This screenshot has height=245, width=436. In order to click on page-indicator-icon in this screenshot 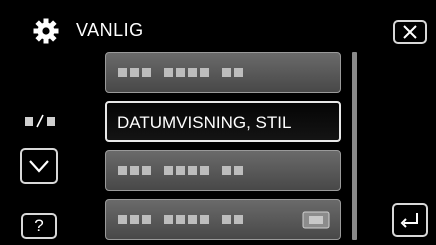, I will do `click(40, 121)`.